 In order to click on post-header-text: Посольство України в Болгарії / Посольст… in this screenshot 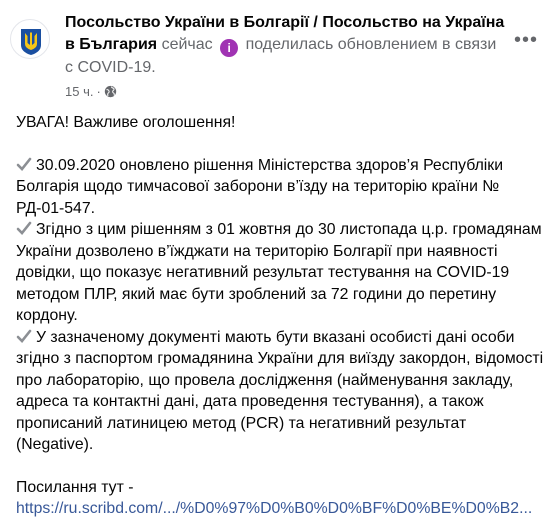, I will do `click(285, 45)`.